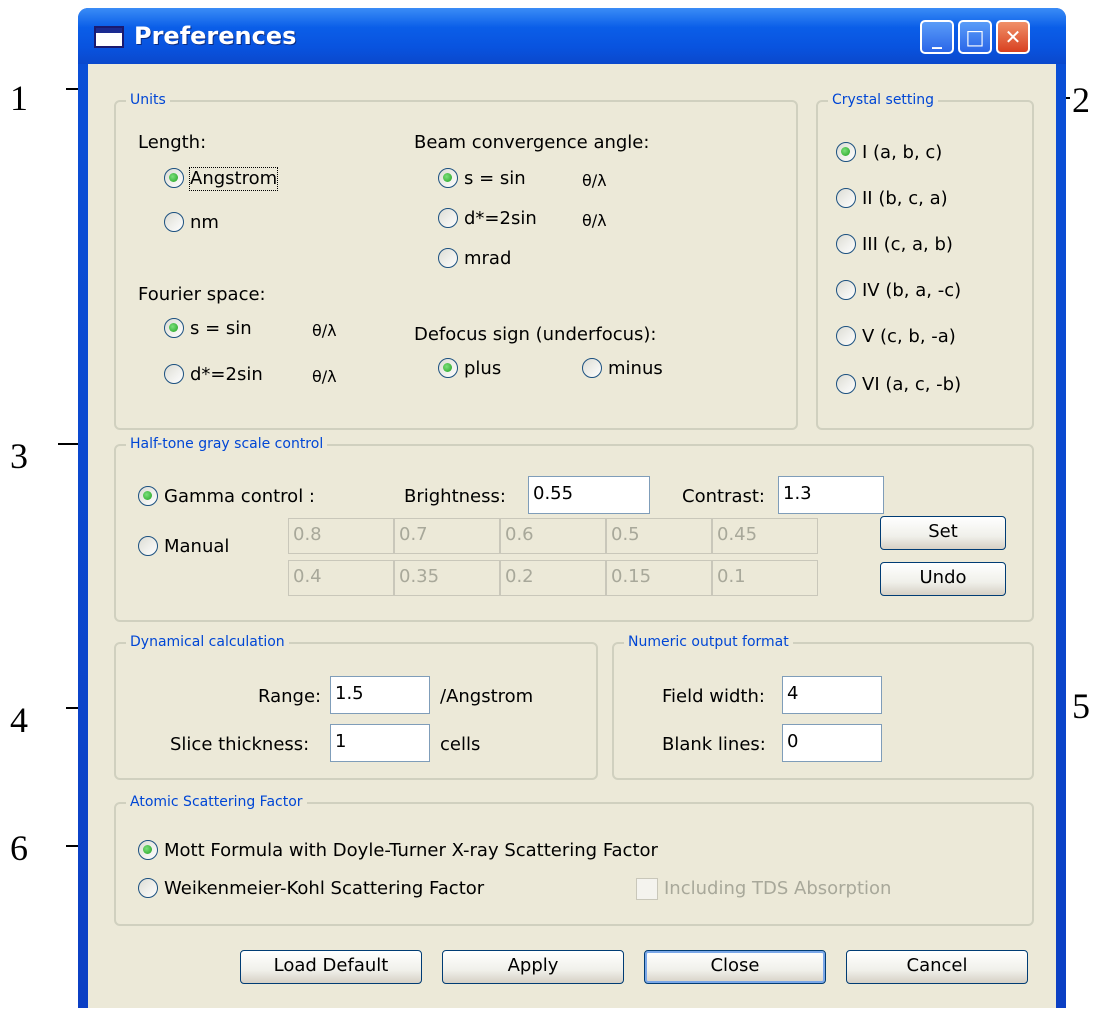 Image resolution: width=1102 pixels, height=1010 pixels. I want to click on manual-value-input: 0.7, so click(447, 536).